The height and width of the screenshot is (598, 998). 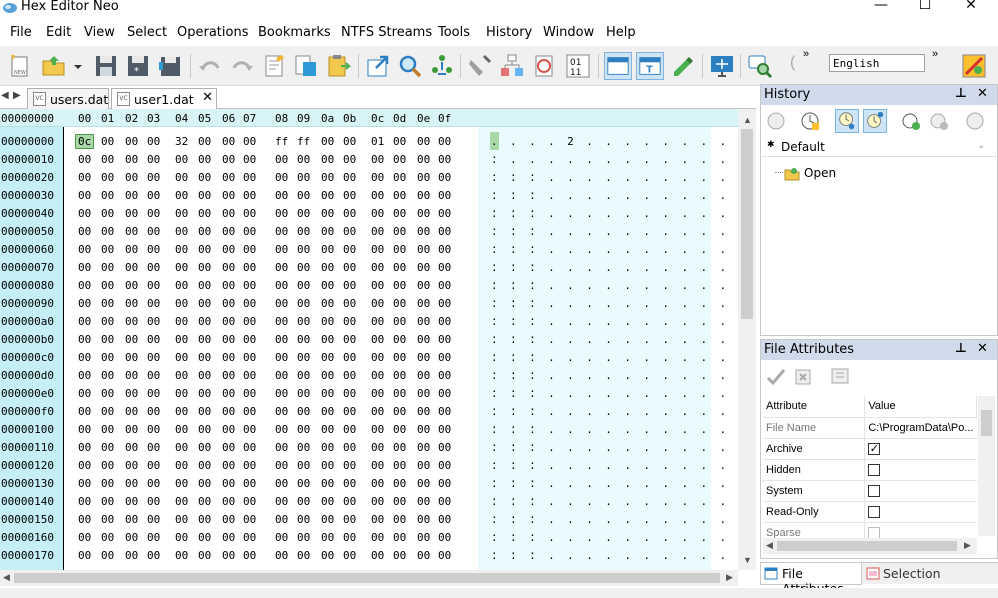 What do you see at coordinates (925, 9) in the screenshot?
I see `maximize-button: ☐` at bounding box center [925, 9].